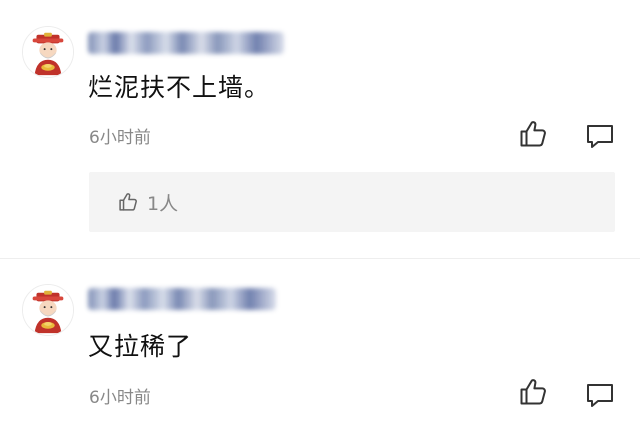 The height and width of the screenshot is (434, 640). I want to click on likes-summary: 1人, so click(352, 202).